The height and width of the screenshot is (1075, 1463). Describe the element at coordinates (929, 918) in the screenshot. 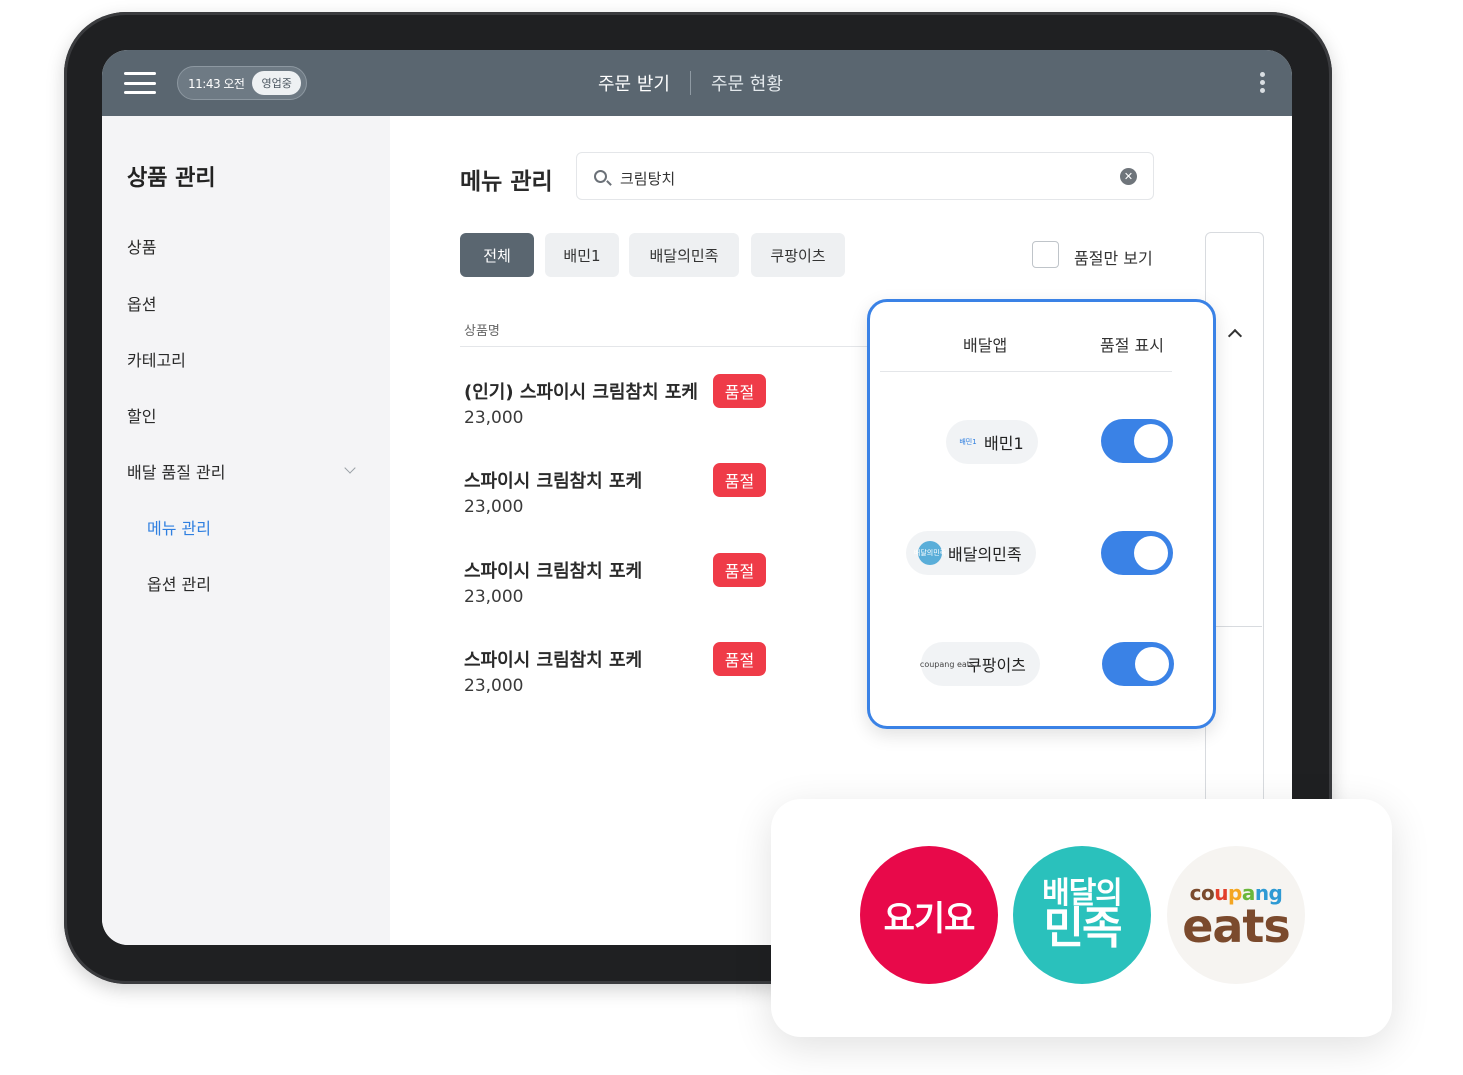

I see `yogiyo-logo-text: 요기요` at that location.